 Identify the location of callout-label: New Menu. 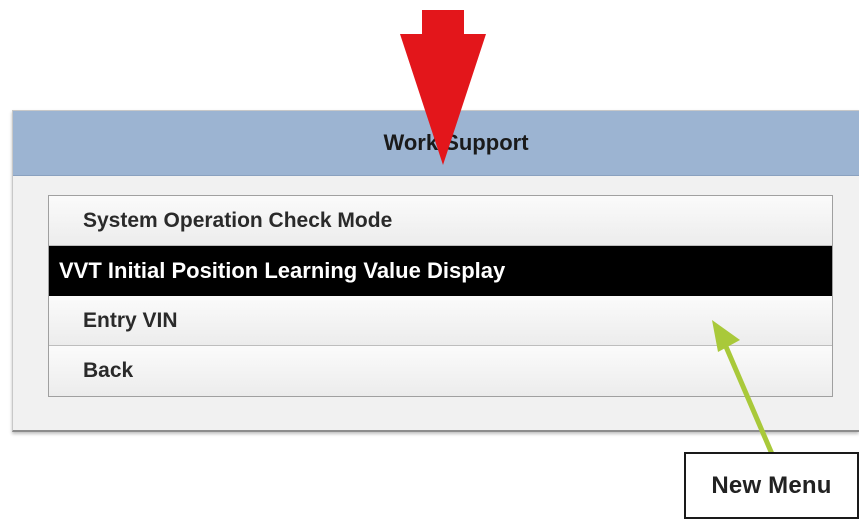
(771, 485).